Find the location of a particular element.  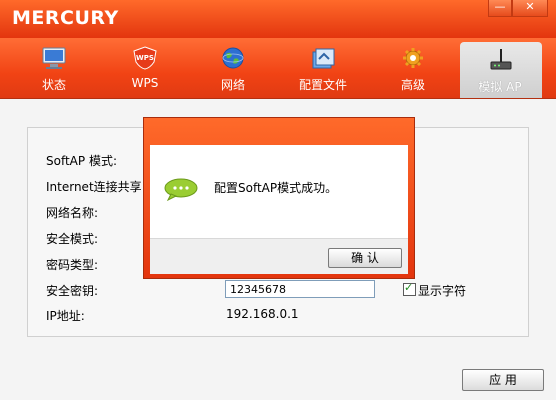

tab-status-label: 状态 is located at coordinates (53, 85).